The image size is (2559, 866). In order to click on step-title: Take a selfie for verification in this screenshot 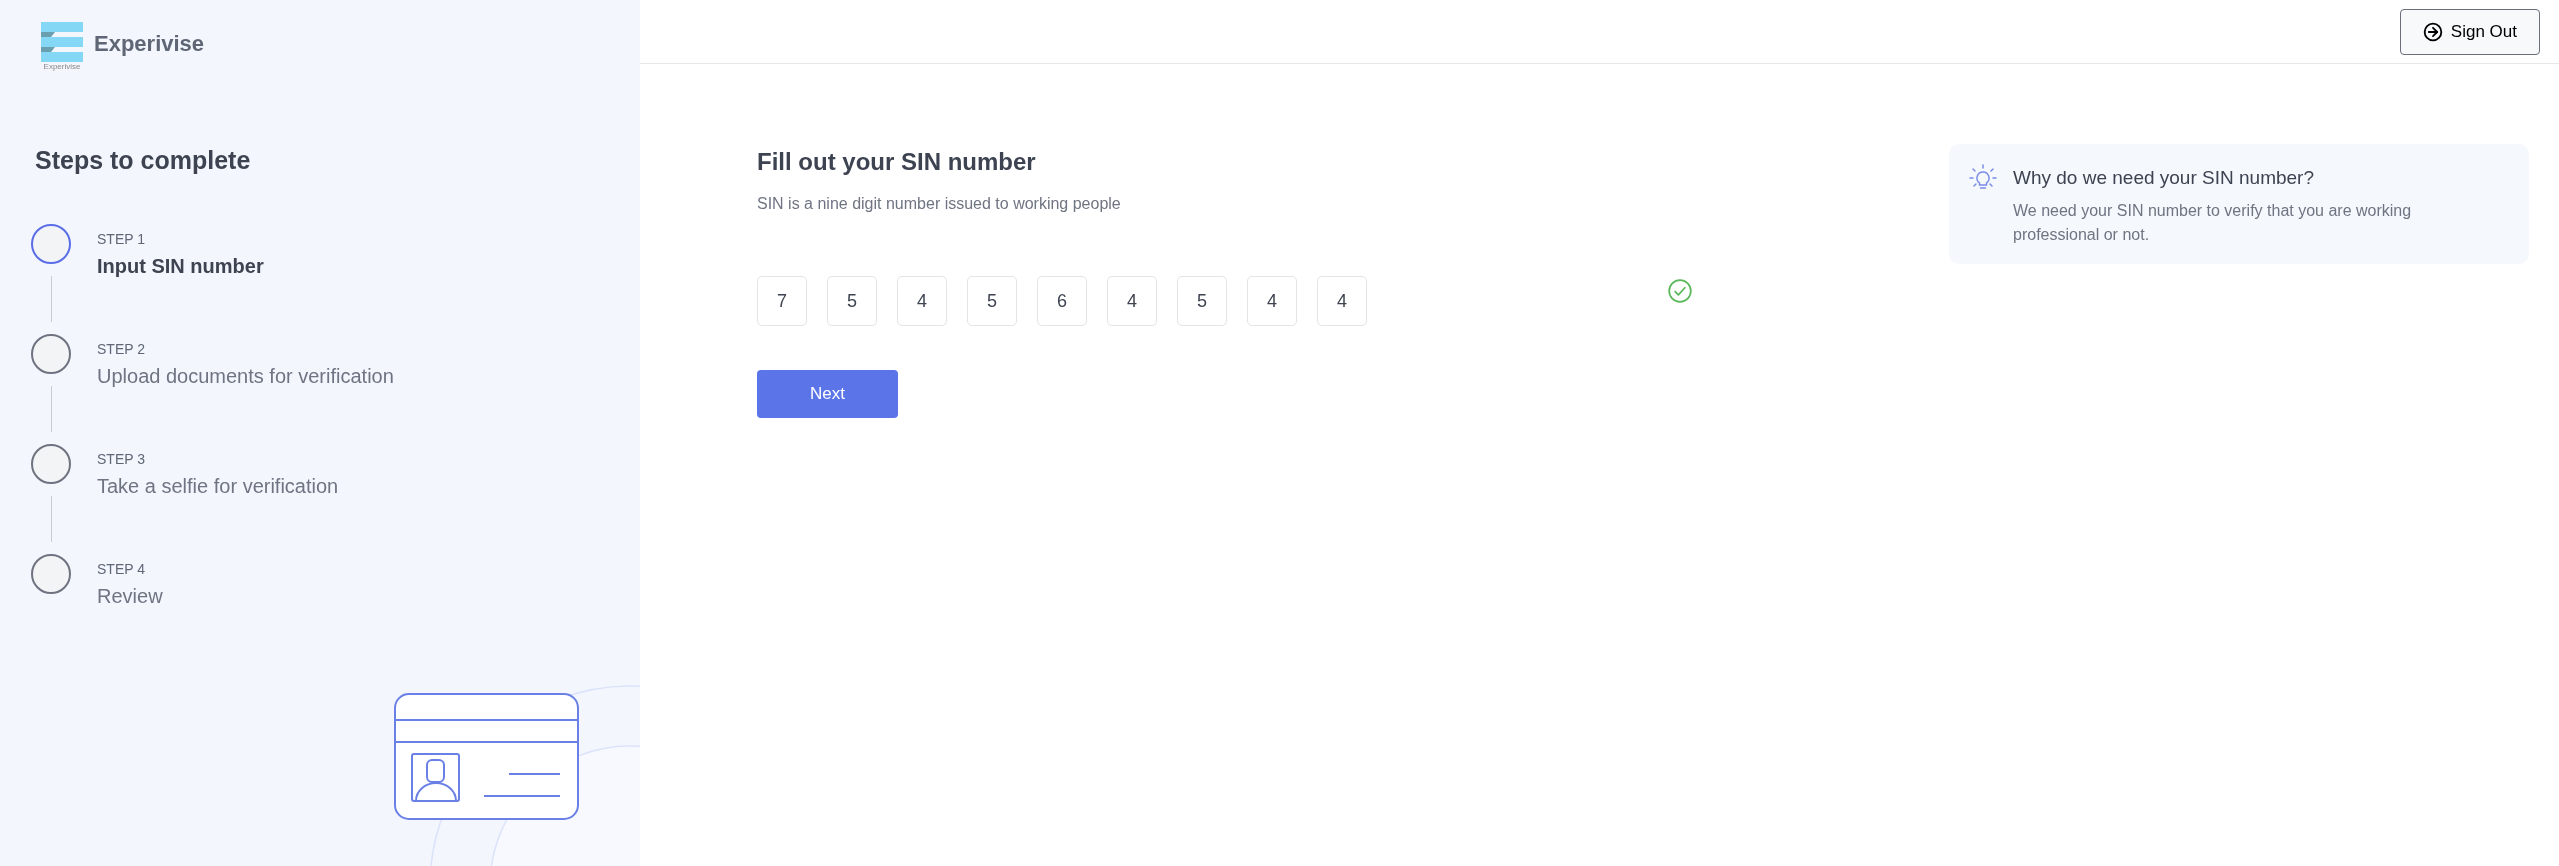, I will do `click(218, 486)`.